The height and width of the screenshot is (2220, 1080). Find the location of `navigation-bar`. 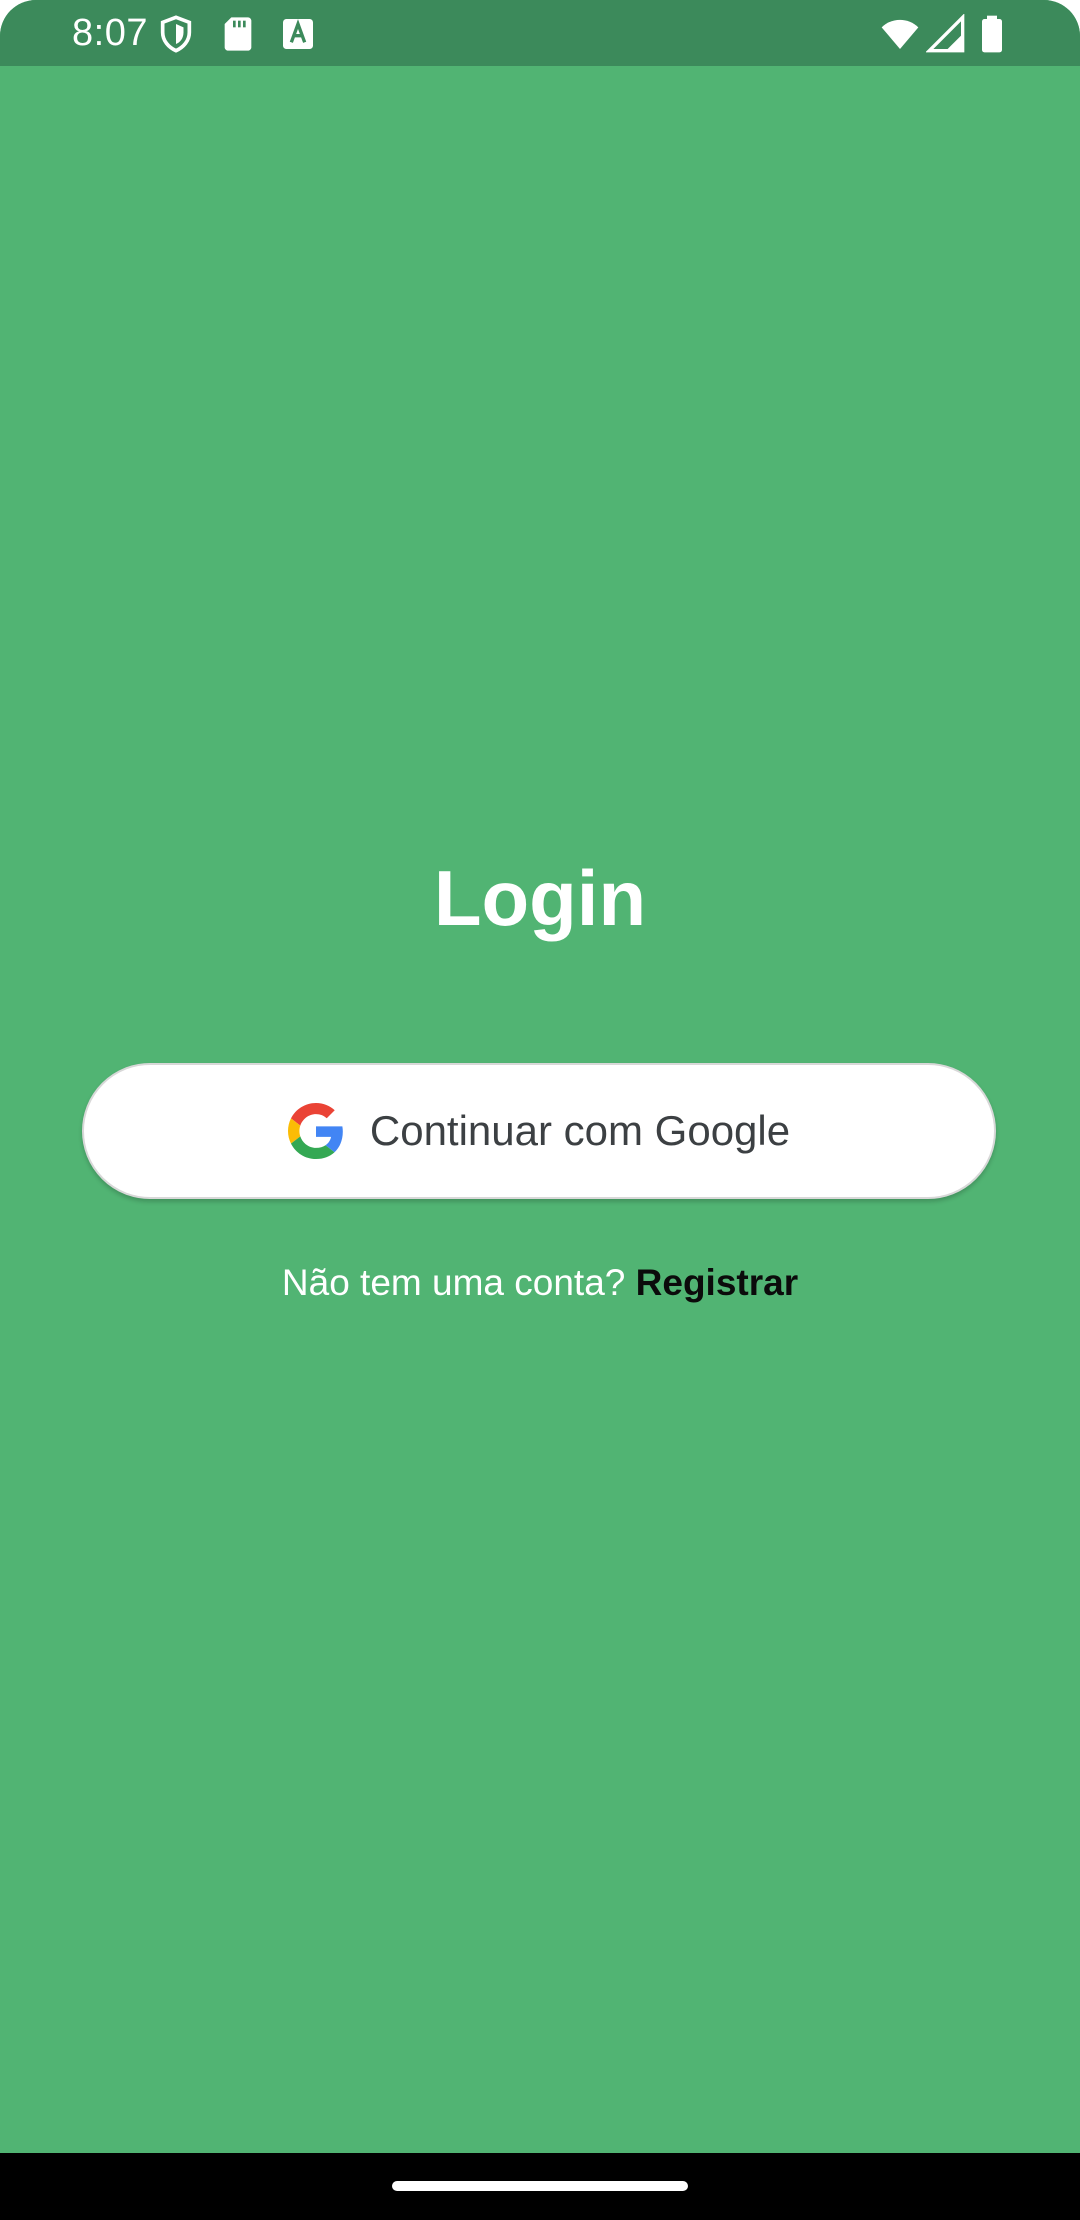

navigation-bar is located at coordinates (540, 2186).